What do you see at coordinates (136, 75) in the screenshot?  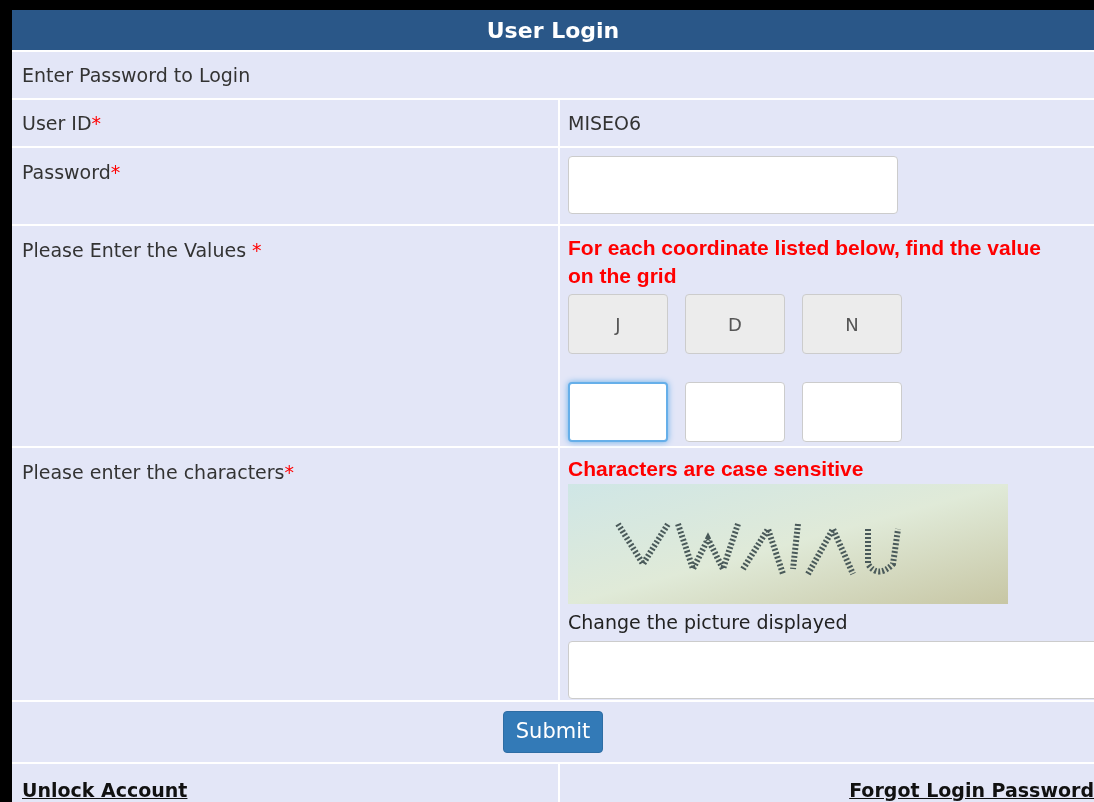 I see `intro-text: Enter Password to Login` at bounding box center [136, 75].